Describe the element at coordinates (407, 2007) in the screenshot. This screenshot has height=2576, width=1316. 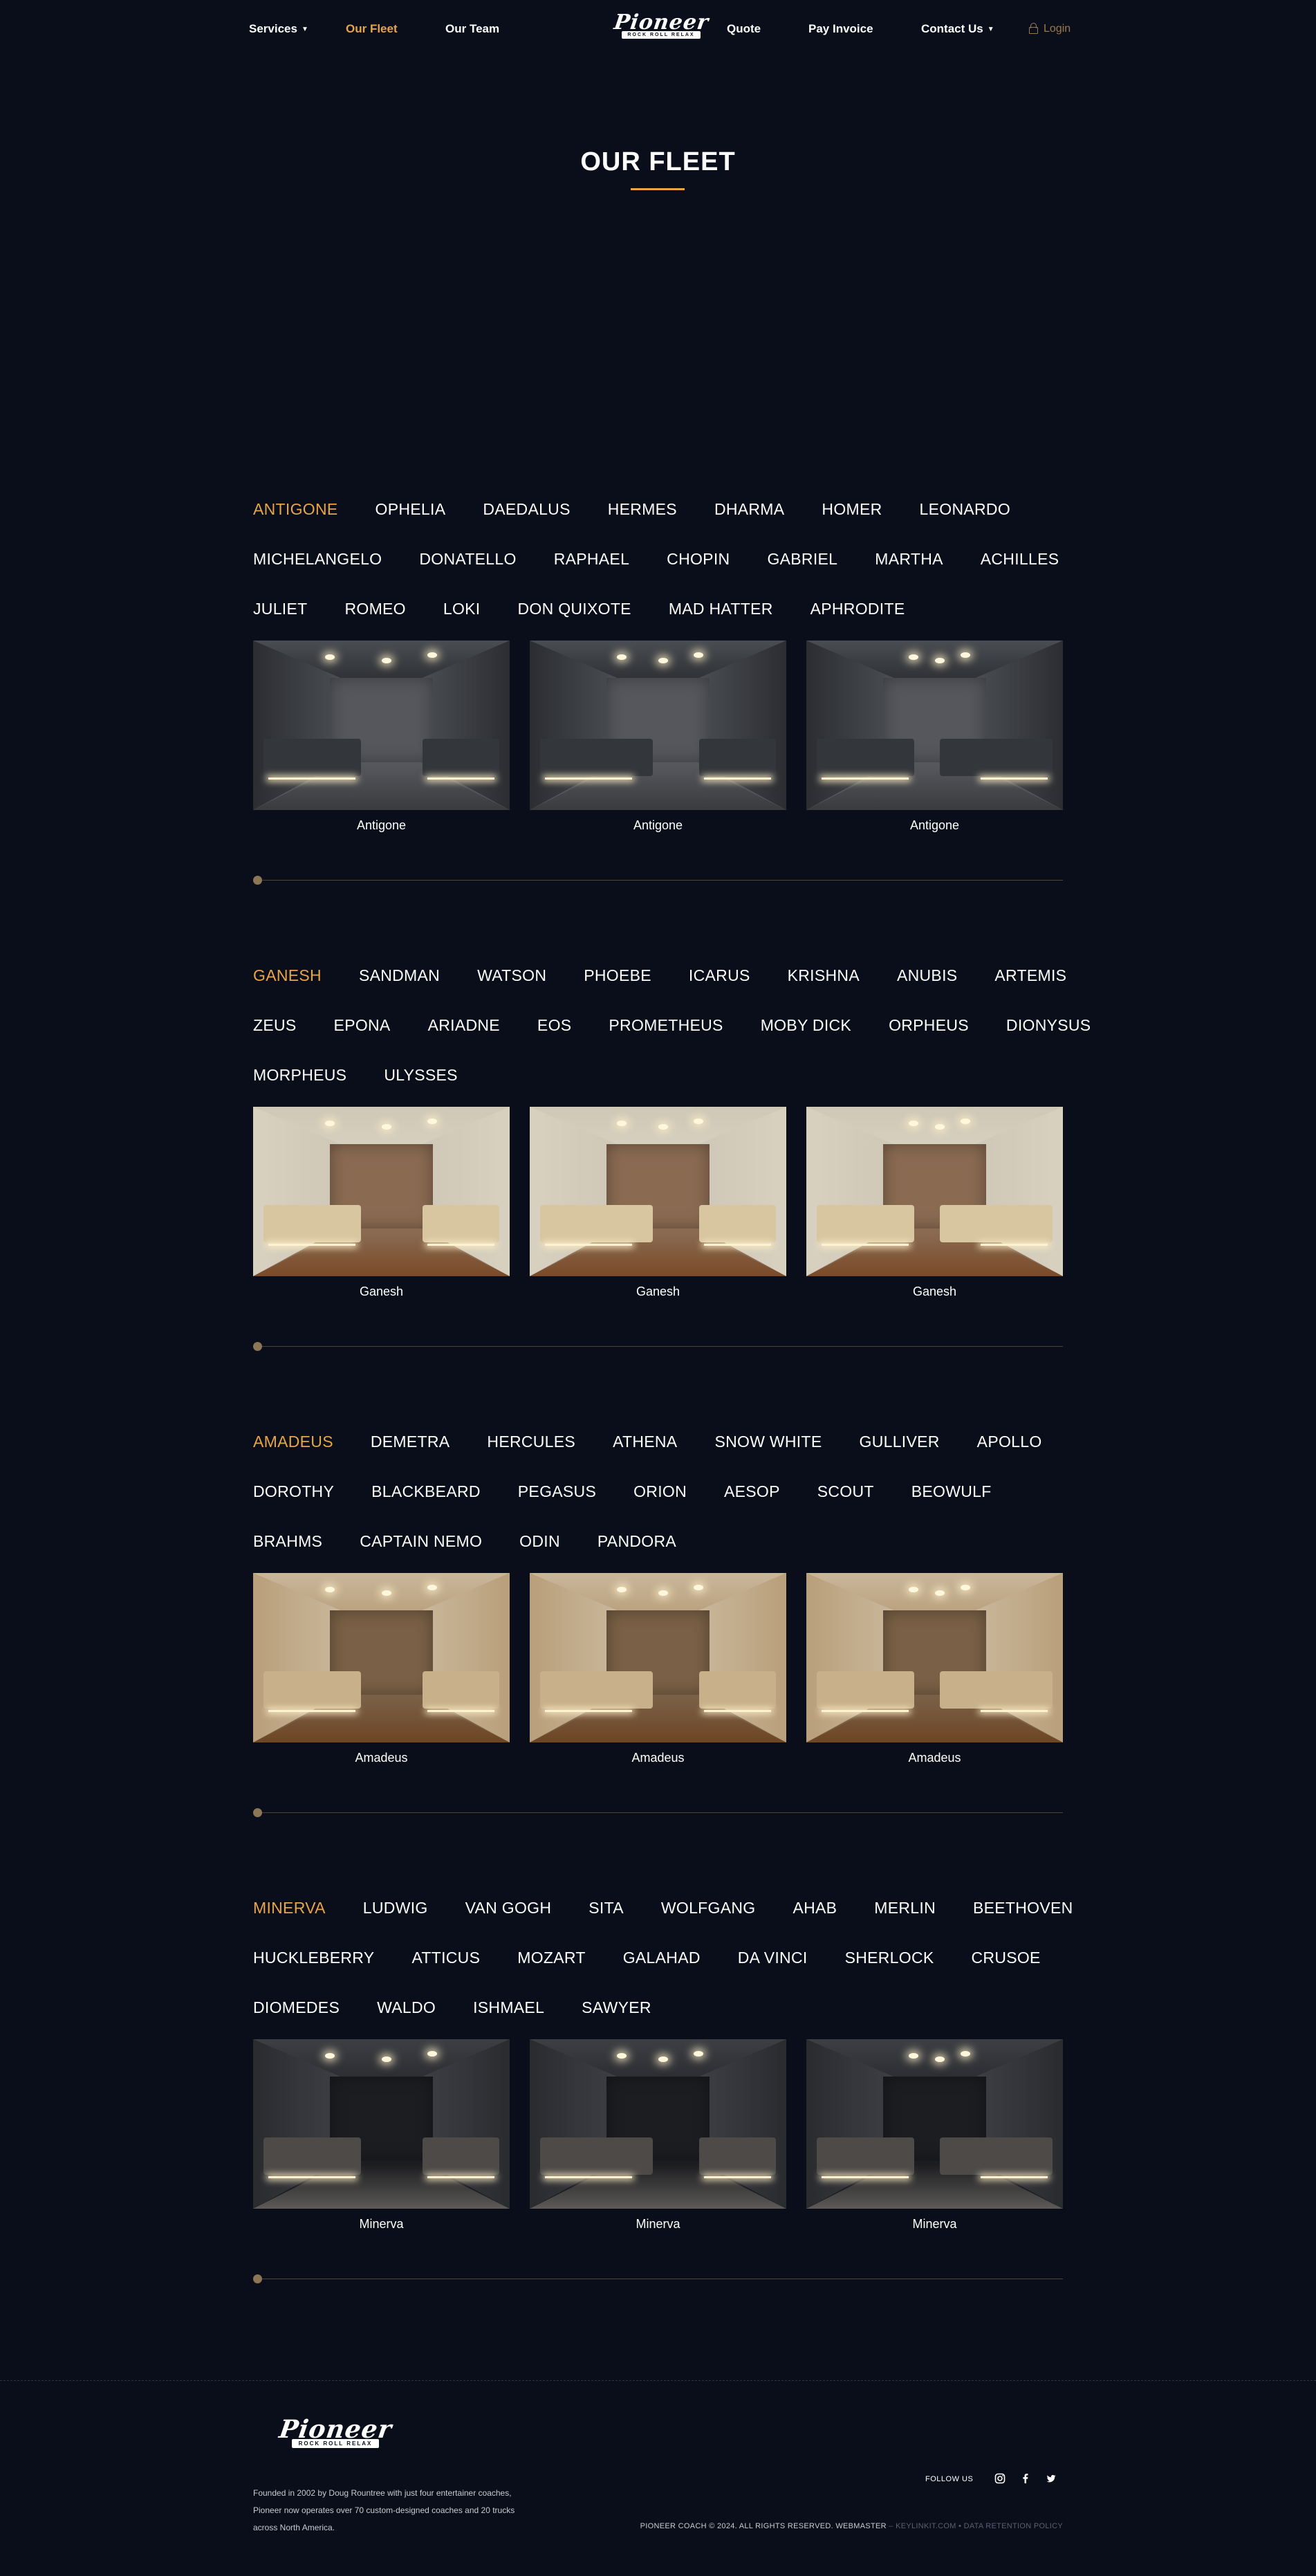
I see `tab-waldo: WALDO` at that location.